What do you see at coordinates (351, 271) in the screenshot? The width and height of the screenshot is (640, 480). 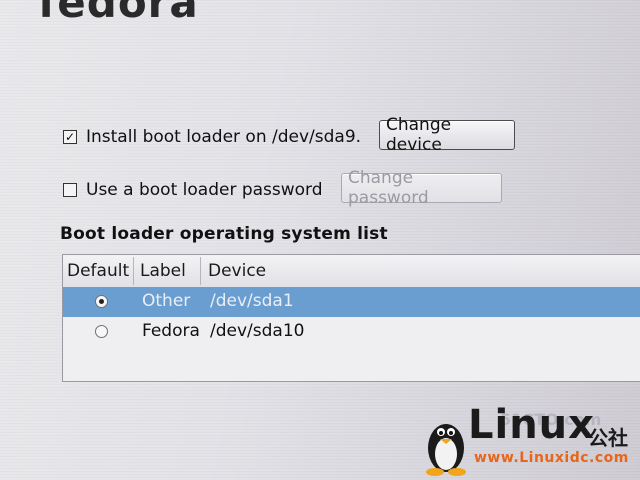 I see `os-list-header: Default Label Device` at bounding box center [351, 271].